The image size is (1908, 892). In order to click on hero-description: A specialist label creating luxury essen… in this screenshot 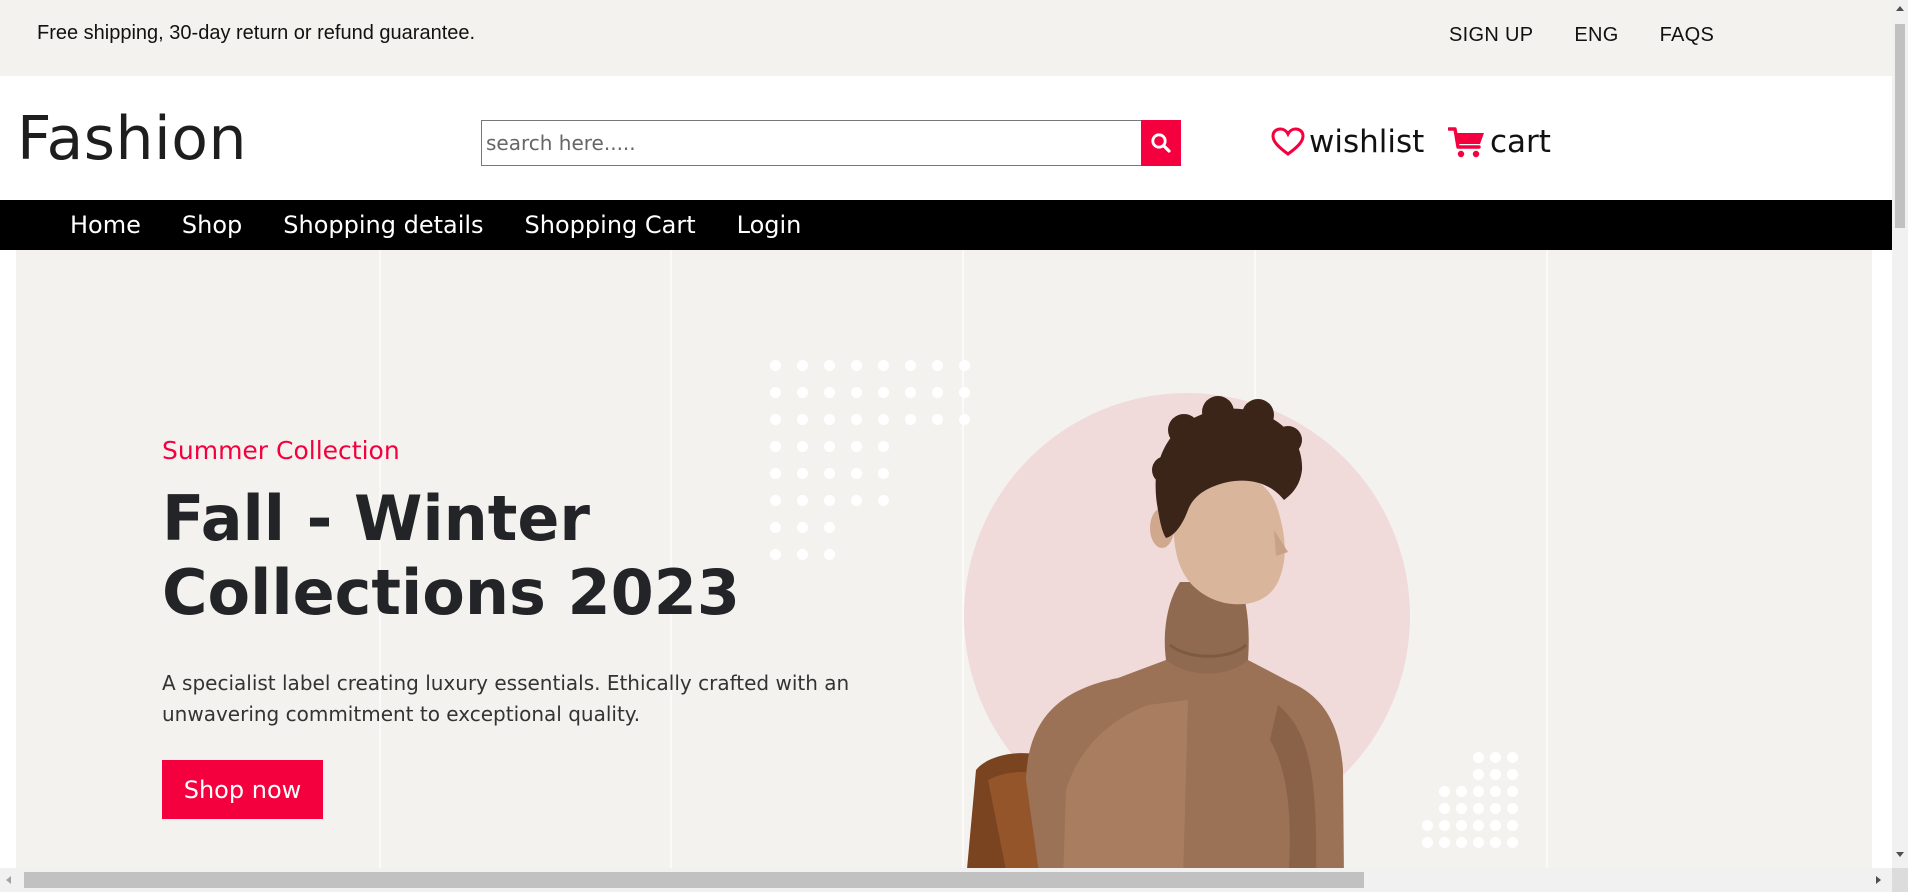, I will do `click(506, 698)`.